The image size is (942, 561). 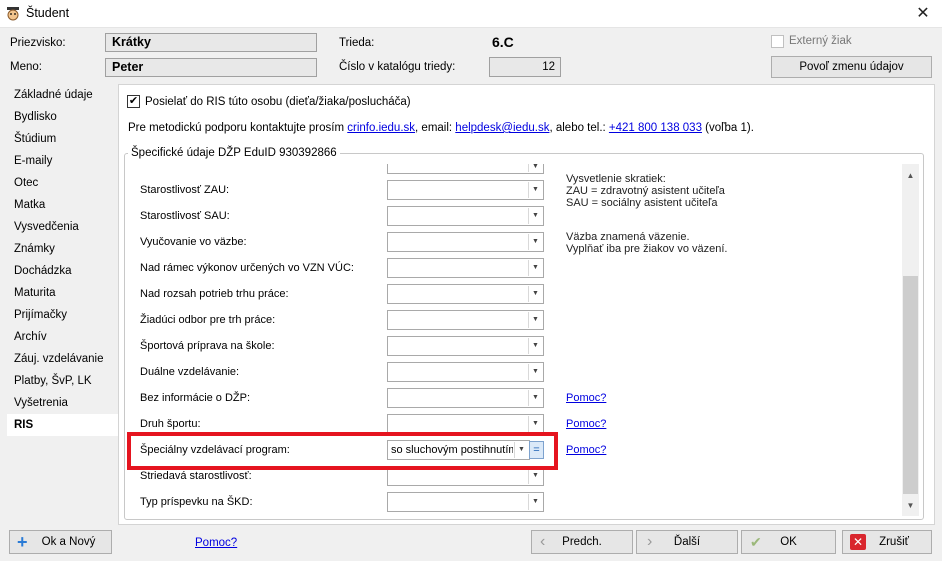 What do you see at coordinates (62, 293) in the screenshot?
I see `sidebar-item-maturita: Maturita` at bounding box center [62, 293].